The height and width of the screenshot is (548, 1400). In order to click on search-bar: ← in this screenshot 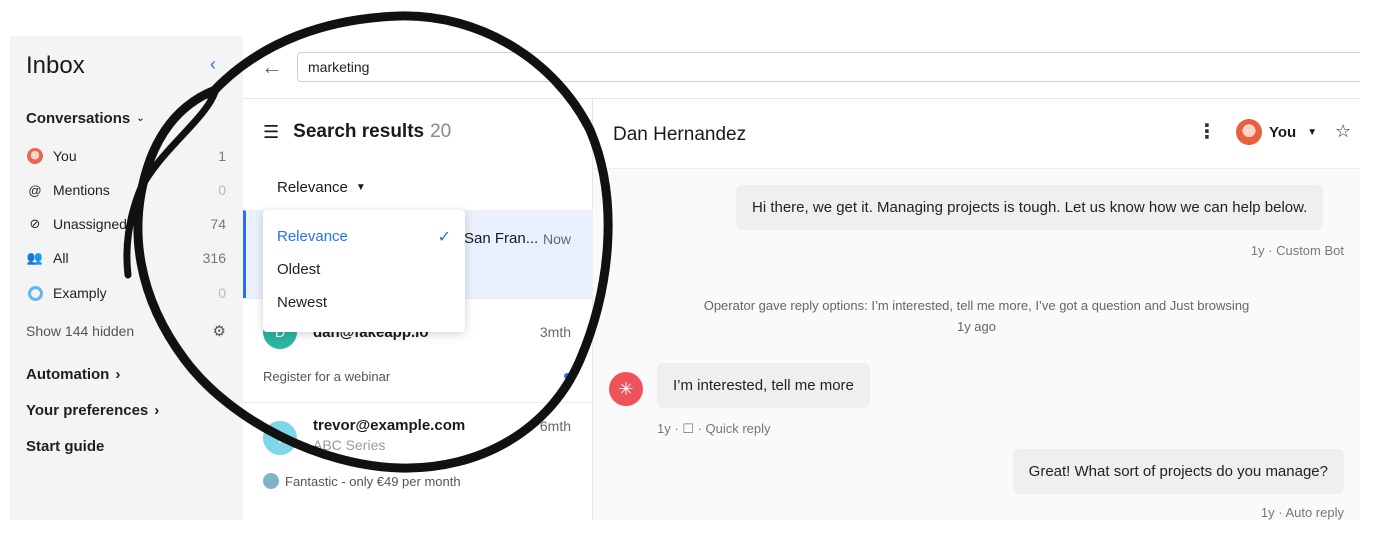, I will do `click(801, 67)`.